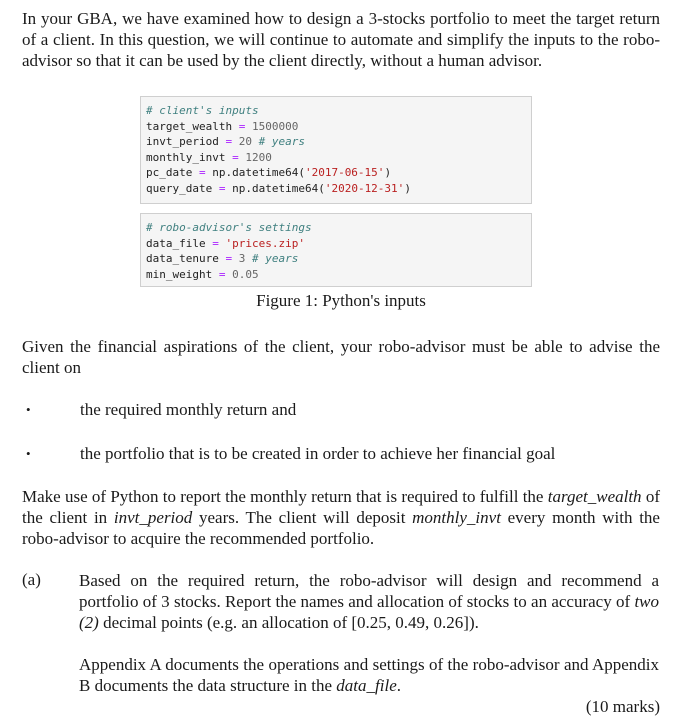 This screenshot has width=697, height=728. I want to click on code-line: target_wealth = 1500000, so click(338, 127).